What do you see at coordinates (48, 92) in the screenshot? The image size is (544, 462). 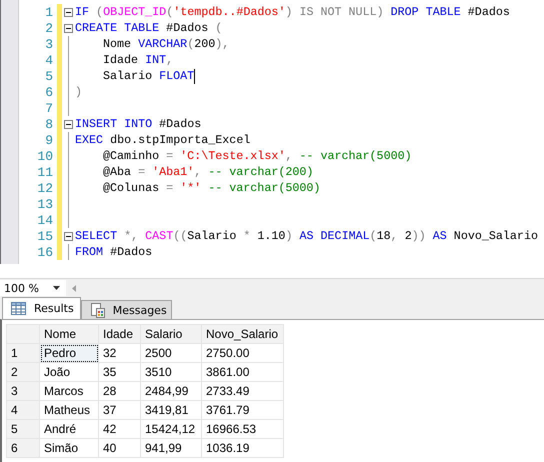 I see `line-number: 6` at bounding box center [48, 92].